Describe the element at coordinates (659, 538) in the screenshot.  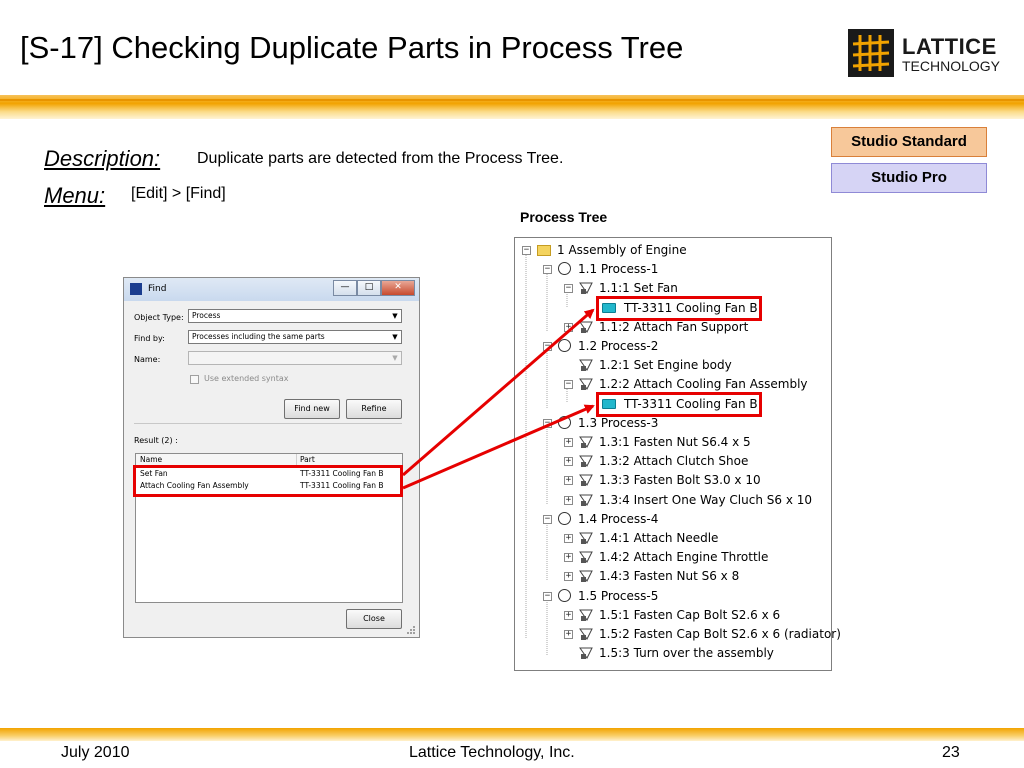
I see `tree-node-label: 1.4:1 Attach Needle` at that location.